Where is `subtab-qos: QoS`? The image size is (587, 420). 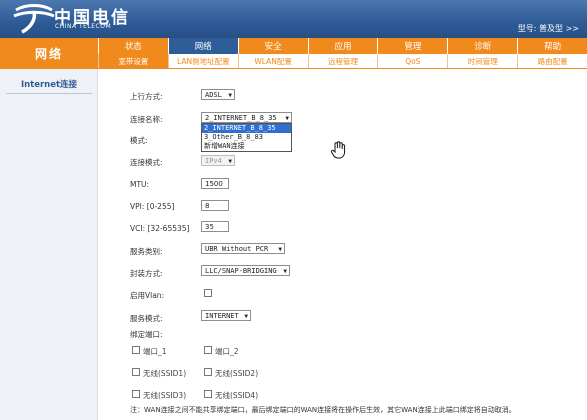
subtab-qos: QoS is located at coordinates (412, 61).